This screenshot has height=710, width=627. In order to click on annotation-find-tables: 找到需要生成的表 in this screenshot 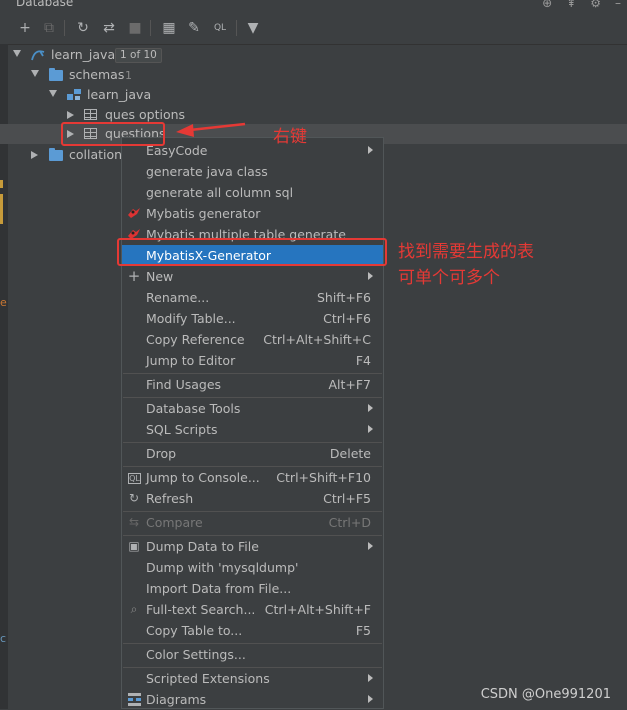, I will do `click(466, 252)`.